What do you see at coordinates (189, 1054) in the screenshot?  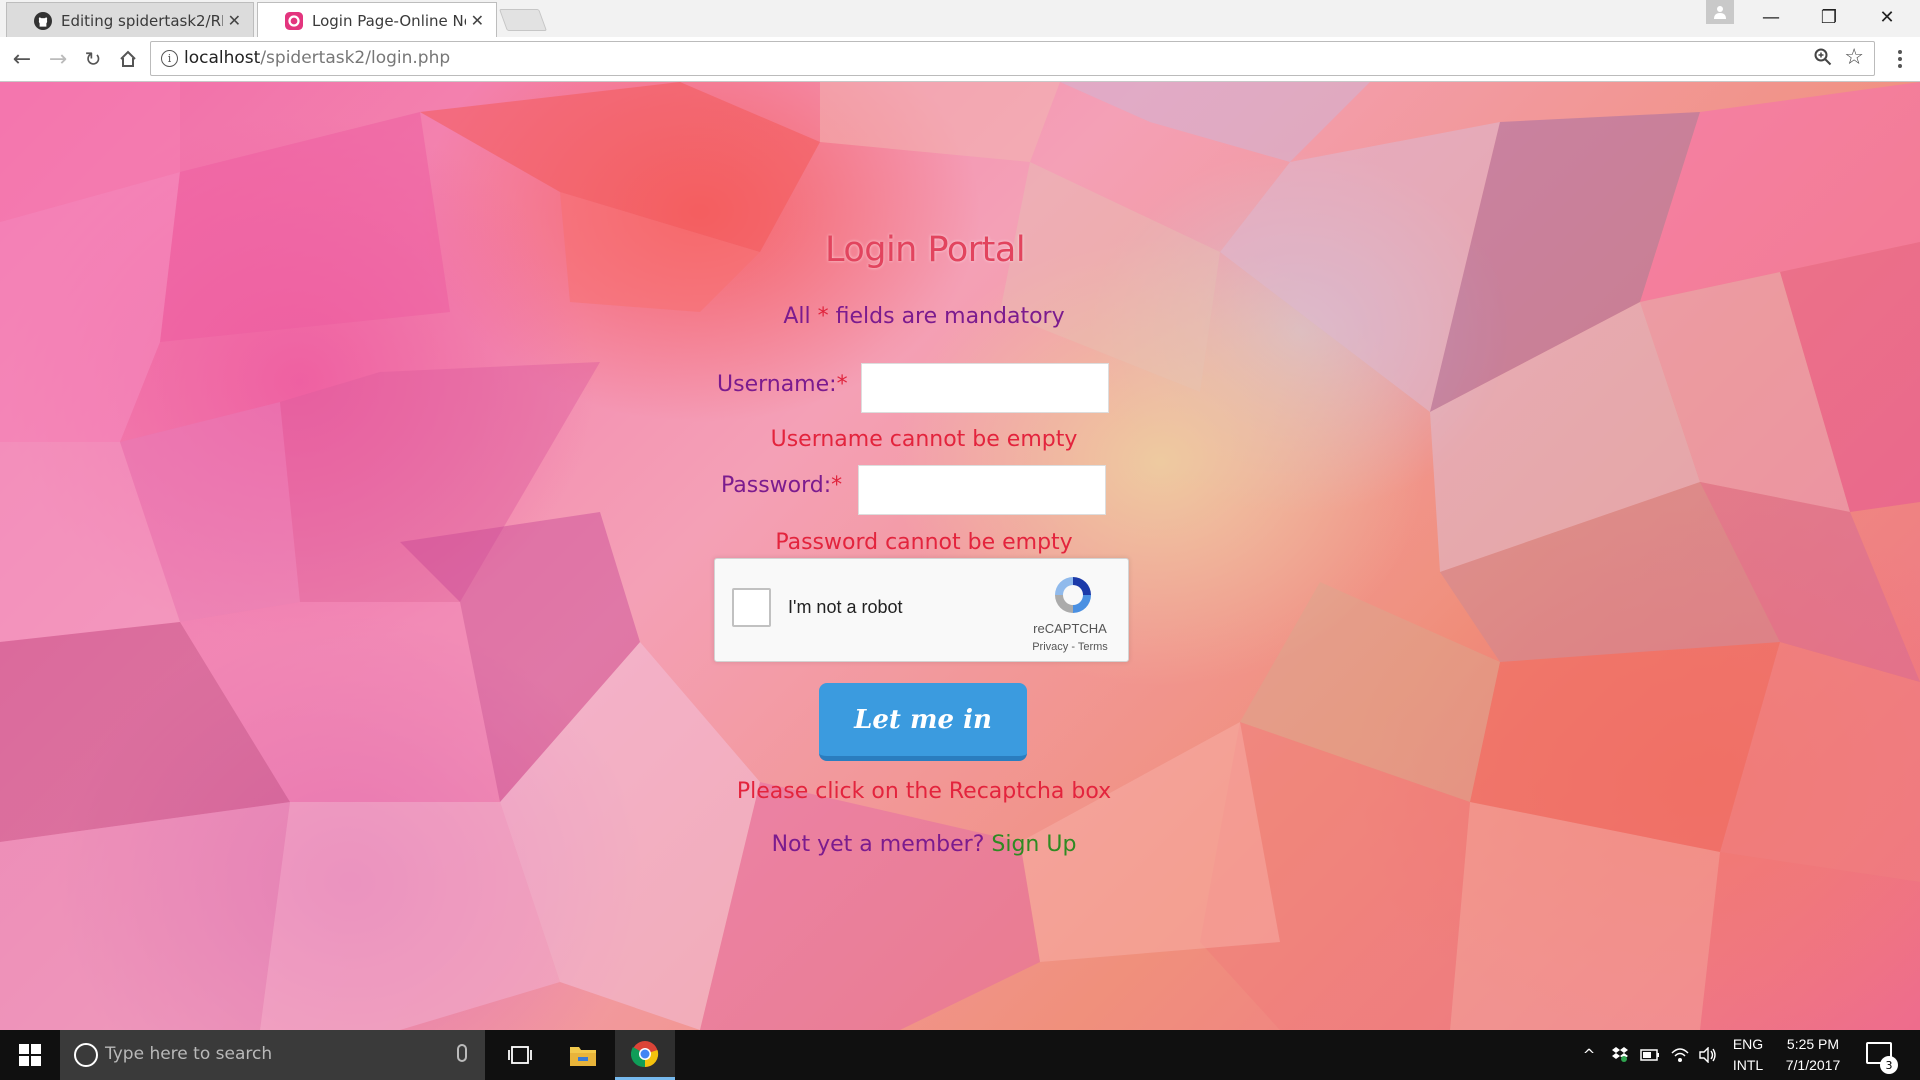 I see `search-placeholder: Type here to search` at bounding box center [189, 1054].